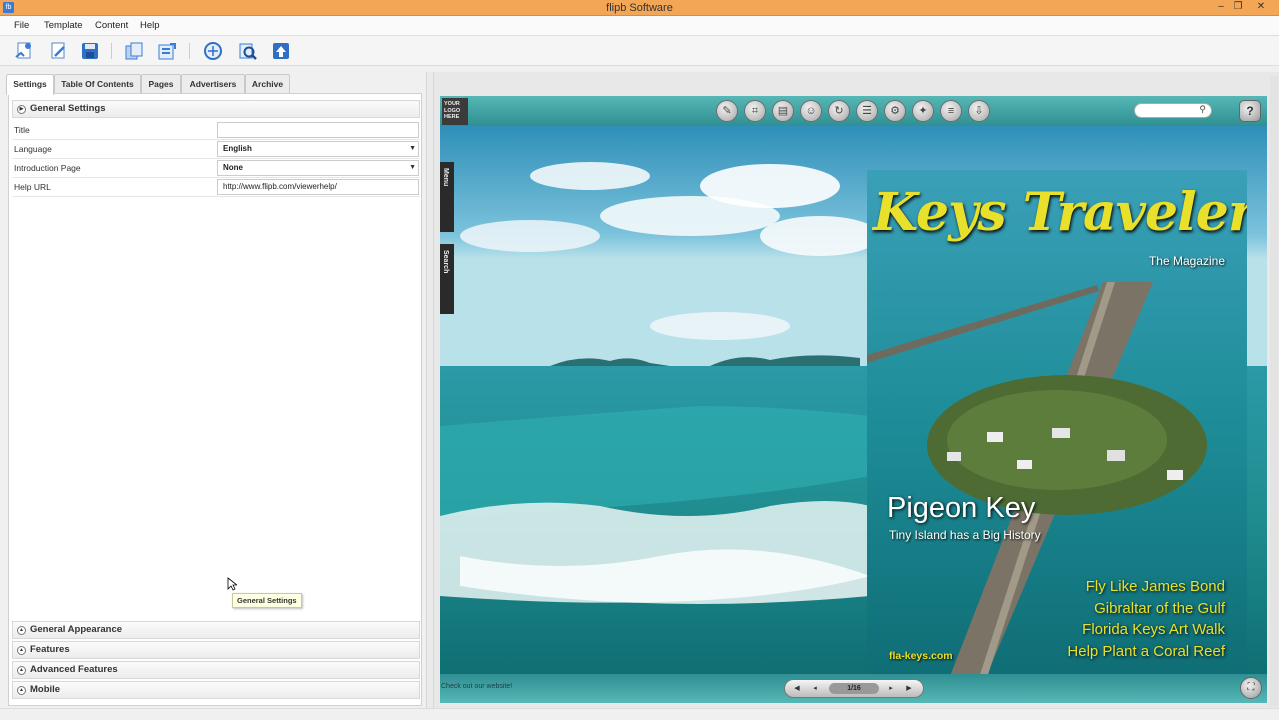  I want to click on crop-icon: ⌗, so click(755, 111).